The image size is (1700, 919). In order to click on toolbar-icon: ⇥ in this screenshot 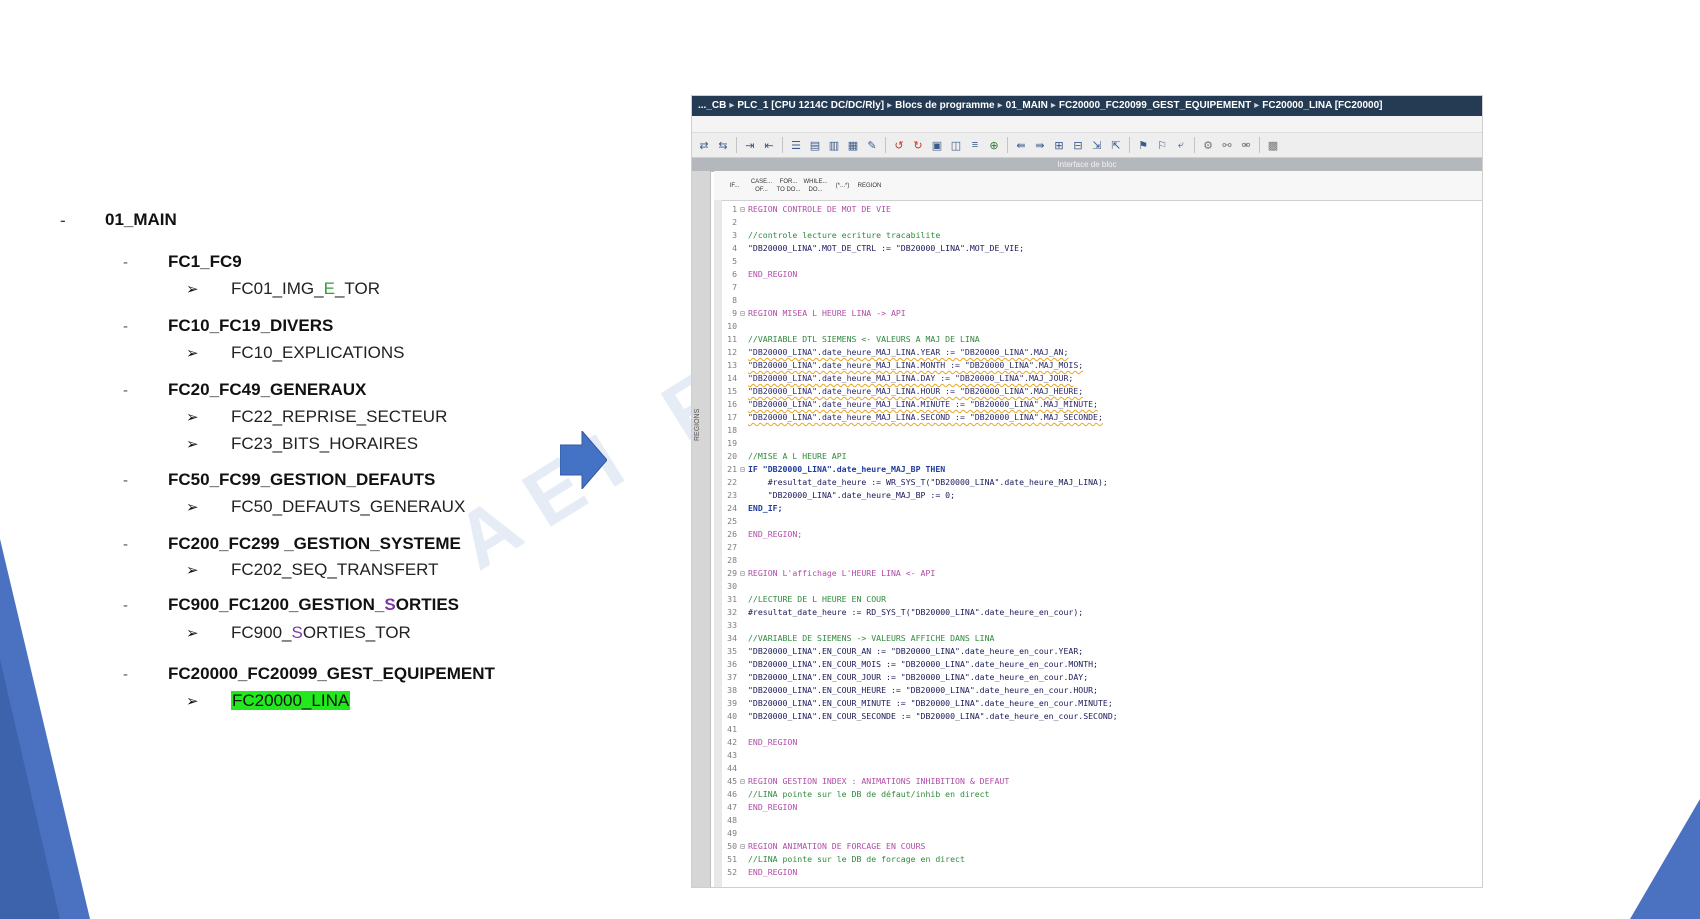, I will do `click(750, 145)`.